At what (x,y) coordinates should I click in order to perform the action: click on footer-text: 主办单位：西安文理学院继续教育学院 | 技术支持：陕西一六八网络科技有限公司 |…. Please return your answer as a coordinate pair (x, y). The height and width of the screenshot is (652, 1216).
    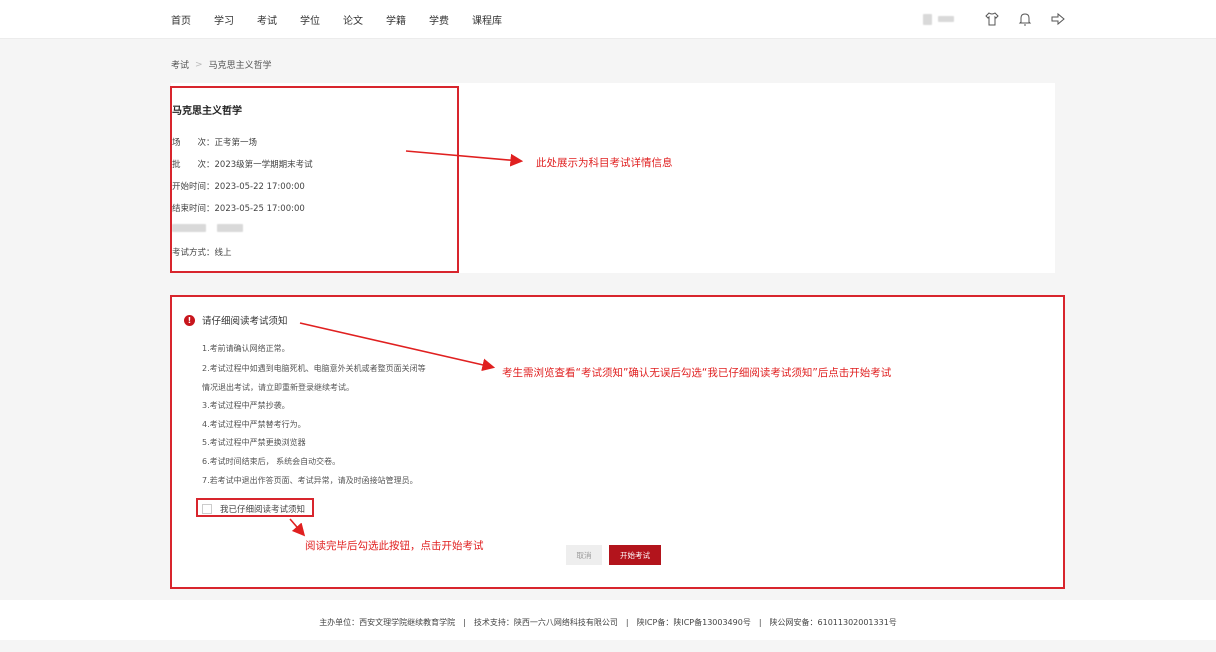
    Looking at the image, I should click on (608, 622).